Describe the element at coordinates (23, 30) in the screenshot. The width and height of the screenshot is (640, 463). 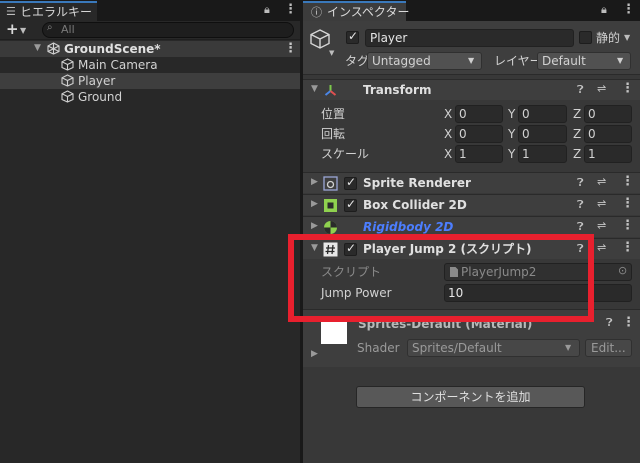
I see `add-dropdown-icon: ▼` at that location.